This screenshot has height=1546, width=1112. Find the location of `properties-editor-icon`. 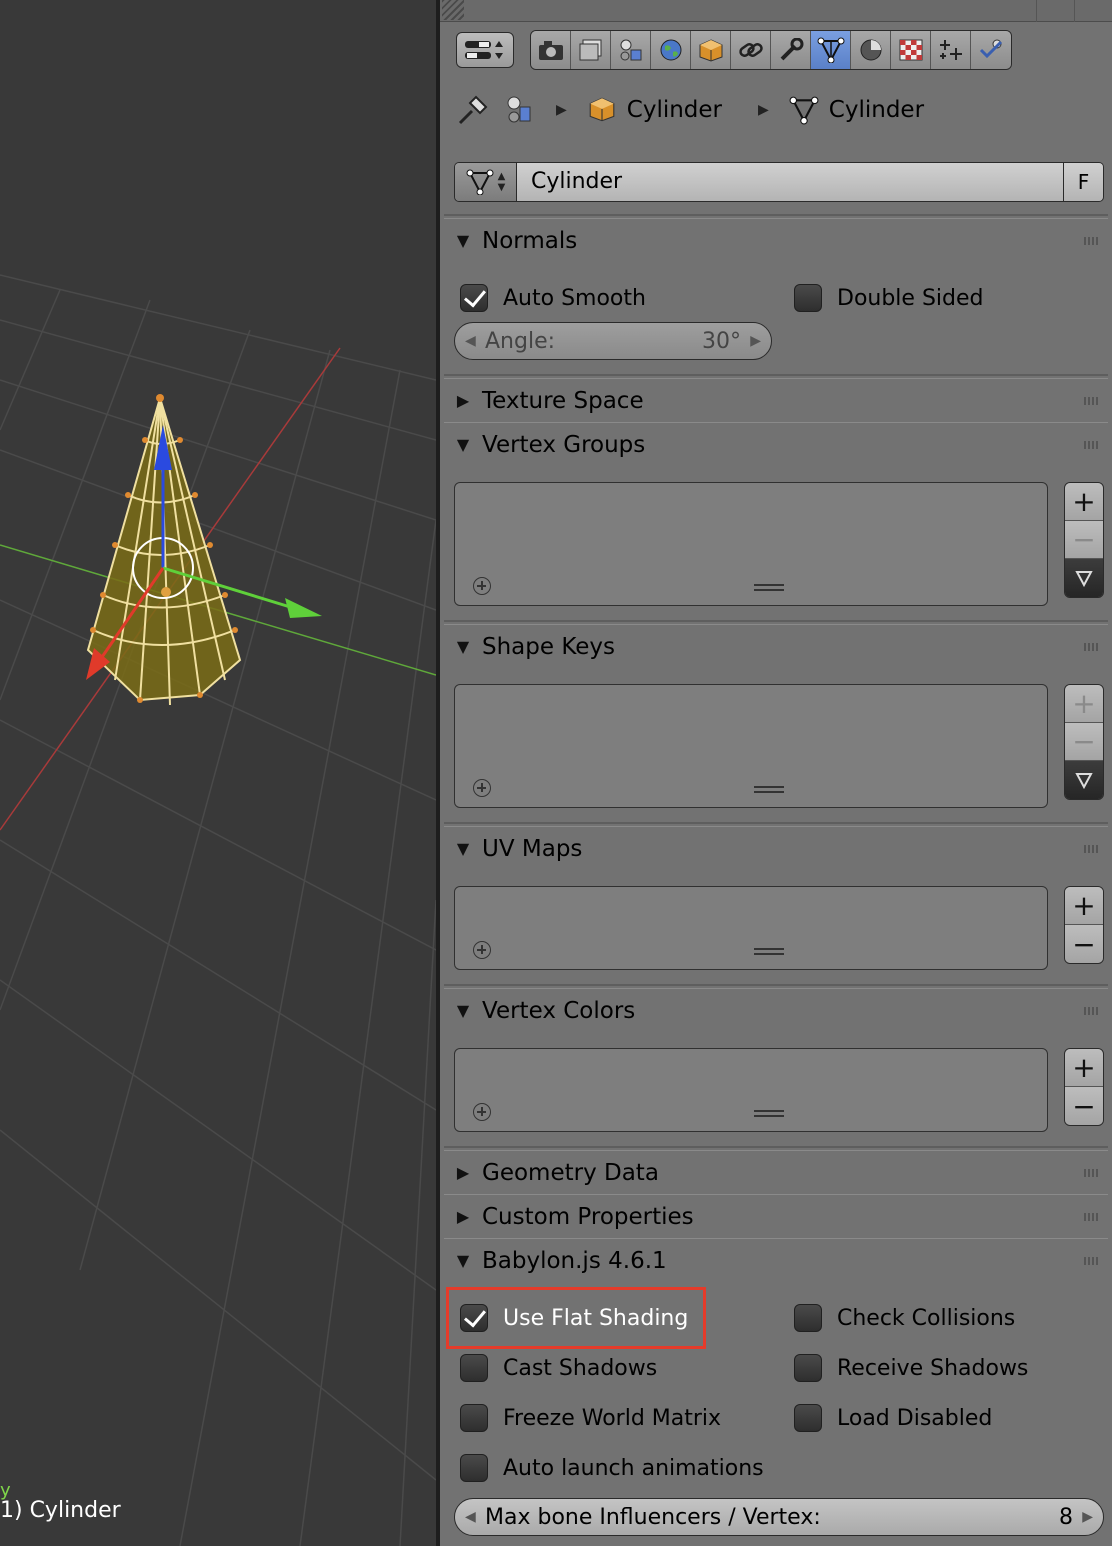

properties-editor-icon is located at coordinates (484, 50).